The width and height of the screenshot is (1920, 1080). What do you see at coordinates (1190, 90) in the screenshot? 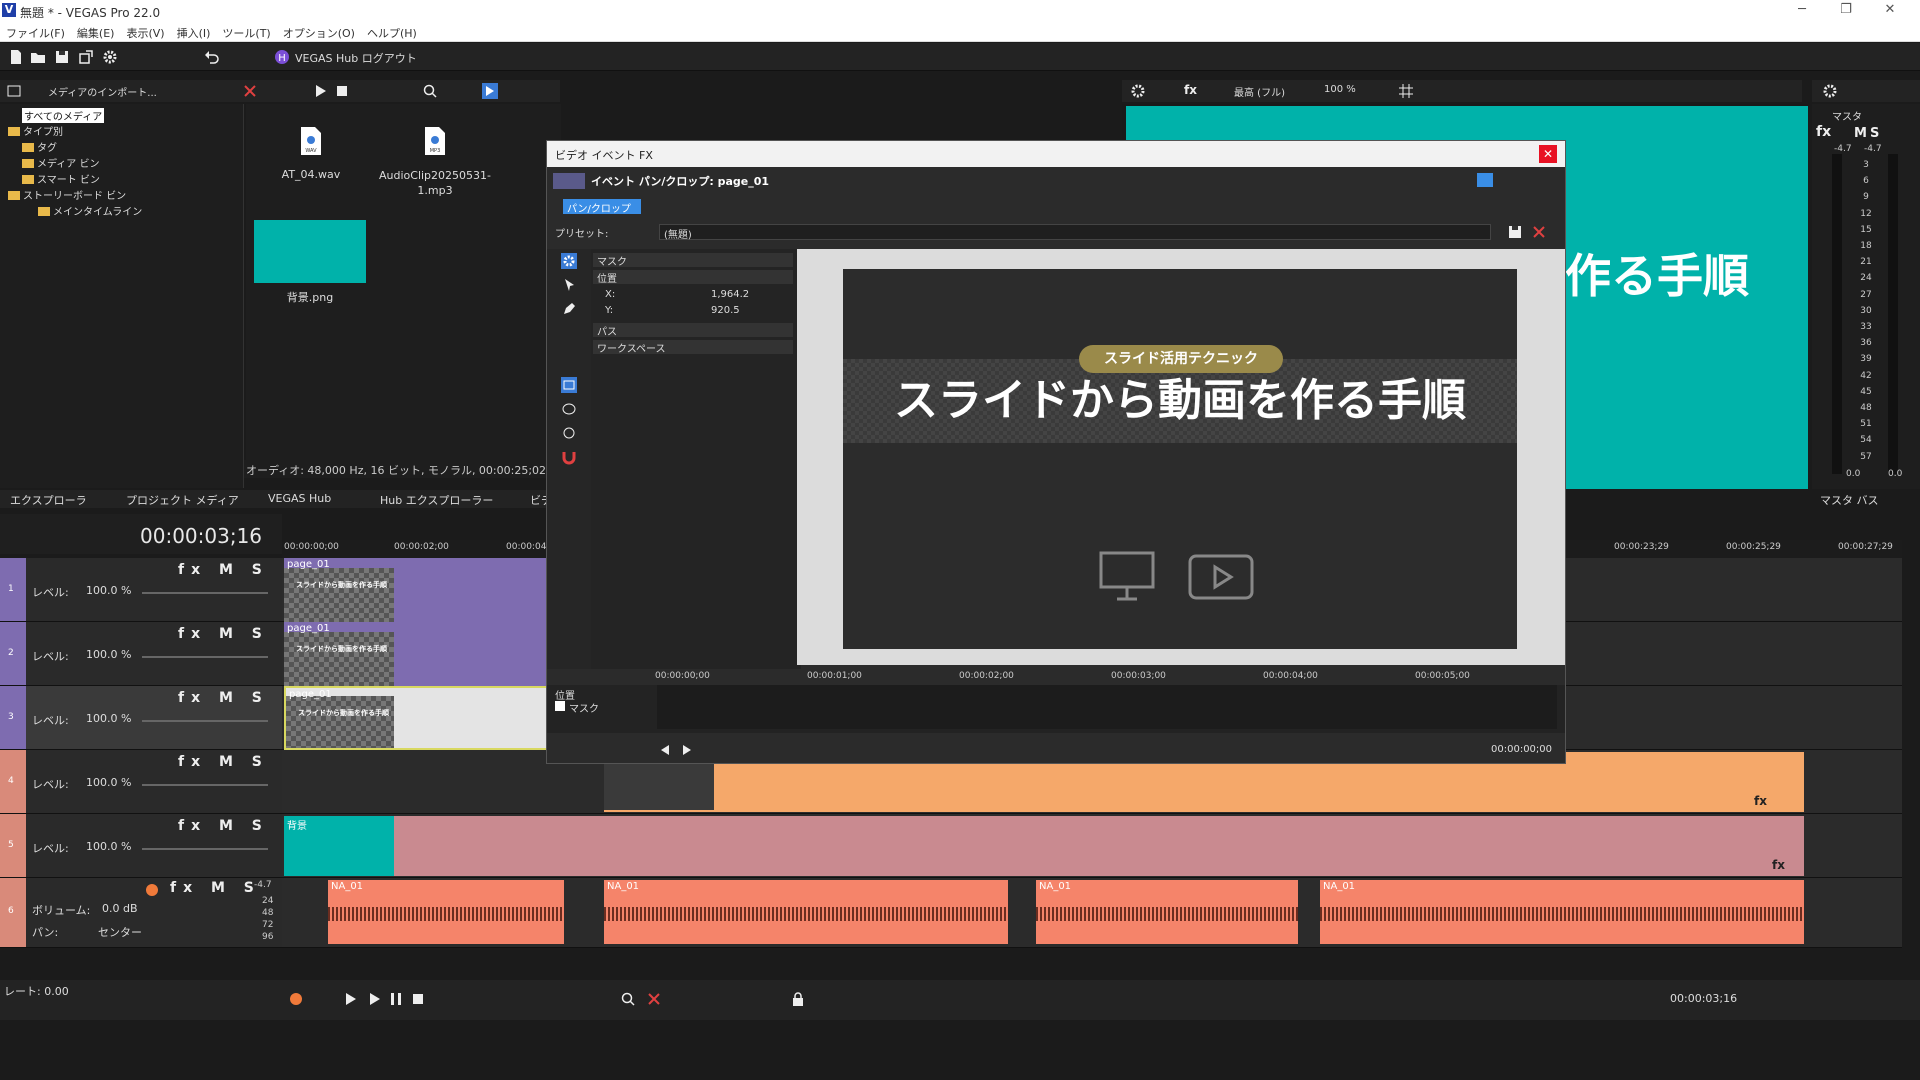
I see `fx-icon: fx` at bounding box center [1190, 90].